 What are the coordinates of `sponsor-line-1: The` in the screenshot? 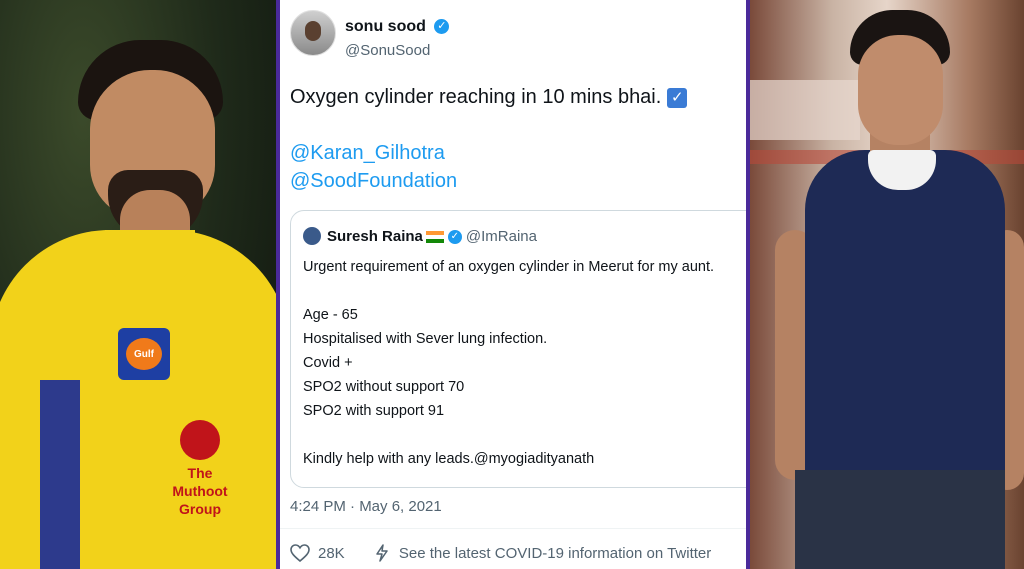 It's located at (200, 473).